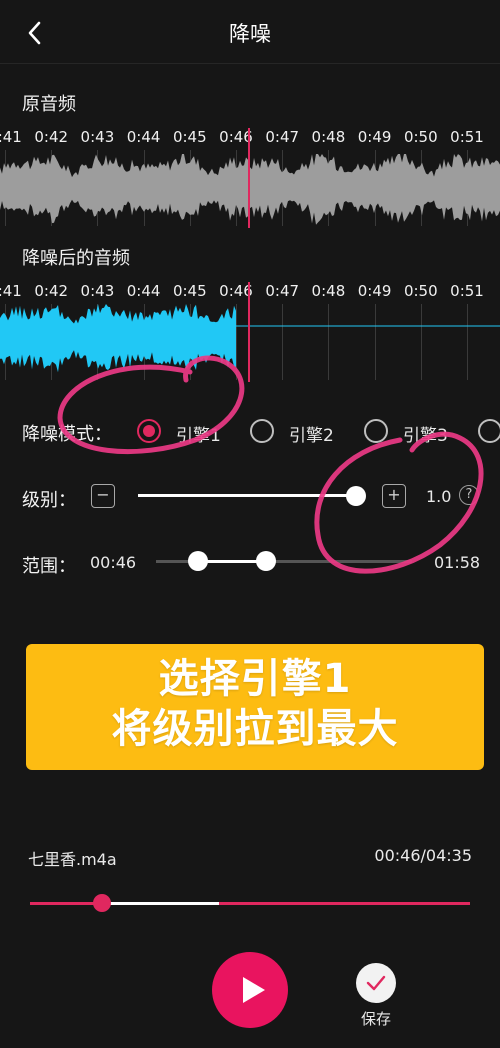  I want to click on banner-line-1: 选择引擎1, so click(255, 679).